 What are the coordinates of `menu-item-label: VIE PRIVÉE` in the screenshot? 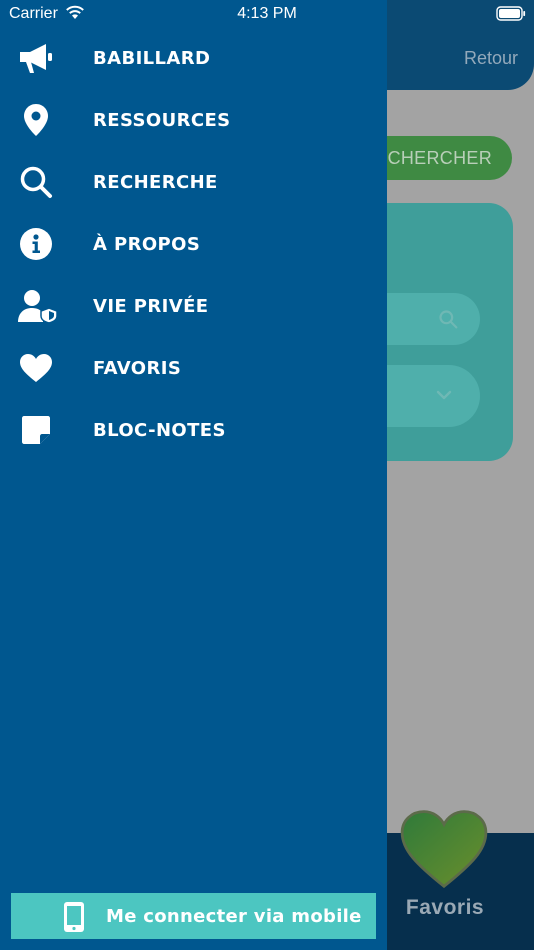 It's located at (151, 306).